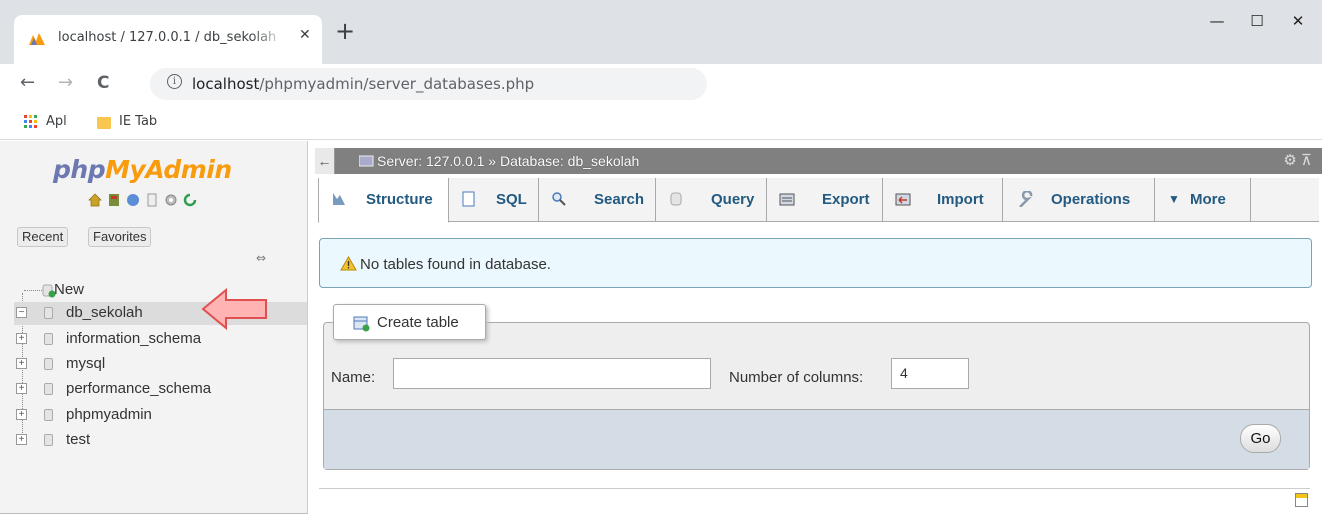 This screenshot has height=514, width=1322. I want to click on phpmyadmin-favicon-icon, so click(37, 39).